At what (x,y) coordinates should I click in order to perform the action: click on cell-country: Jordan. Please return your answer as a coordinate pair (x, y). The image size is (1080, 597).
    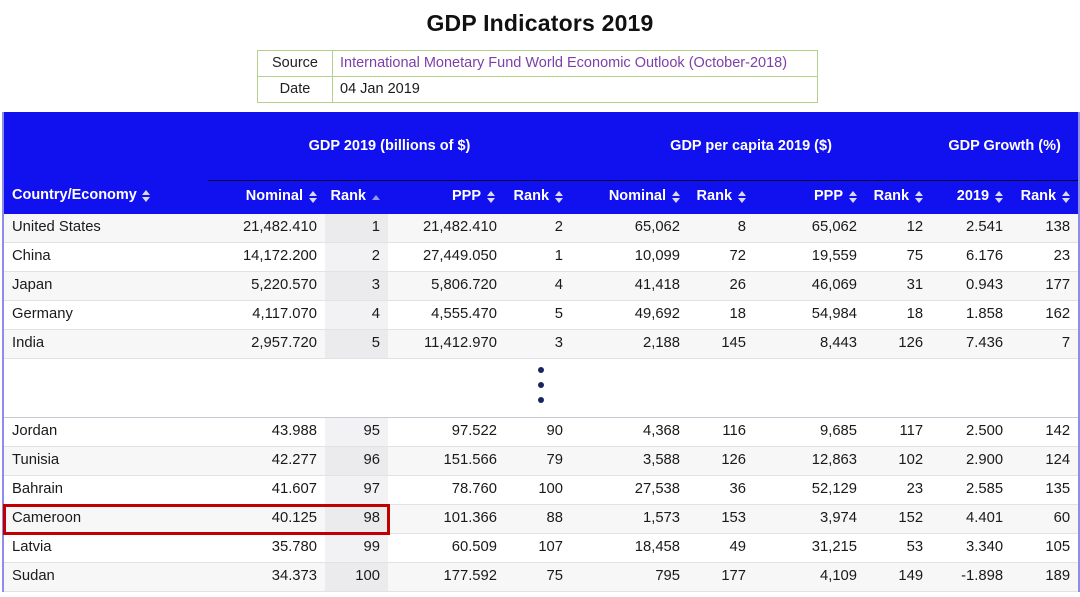
    Looking at the image, I should click on (105, 432).